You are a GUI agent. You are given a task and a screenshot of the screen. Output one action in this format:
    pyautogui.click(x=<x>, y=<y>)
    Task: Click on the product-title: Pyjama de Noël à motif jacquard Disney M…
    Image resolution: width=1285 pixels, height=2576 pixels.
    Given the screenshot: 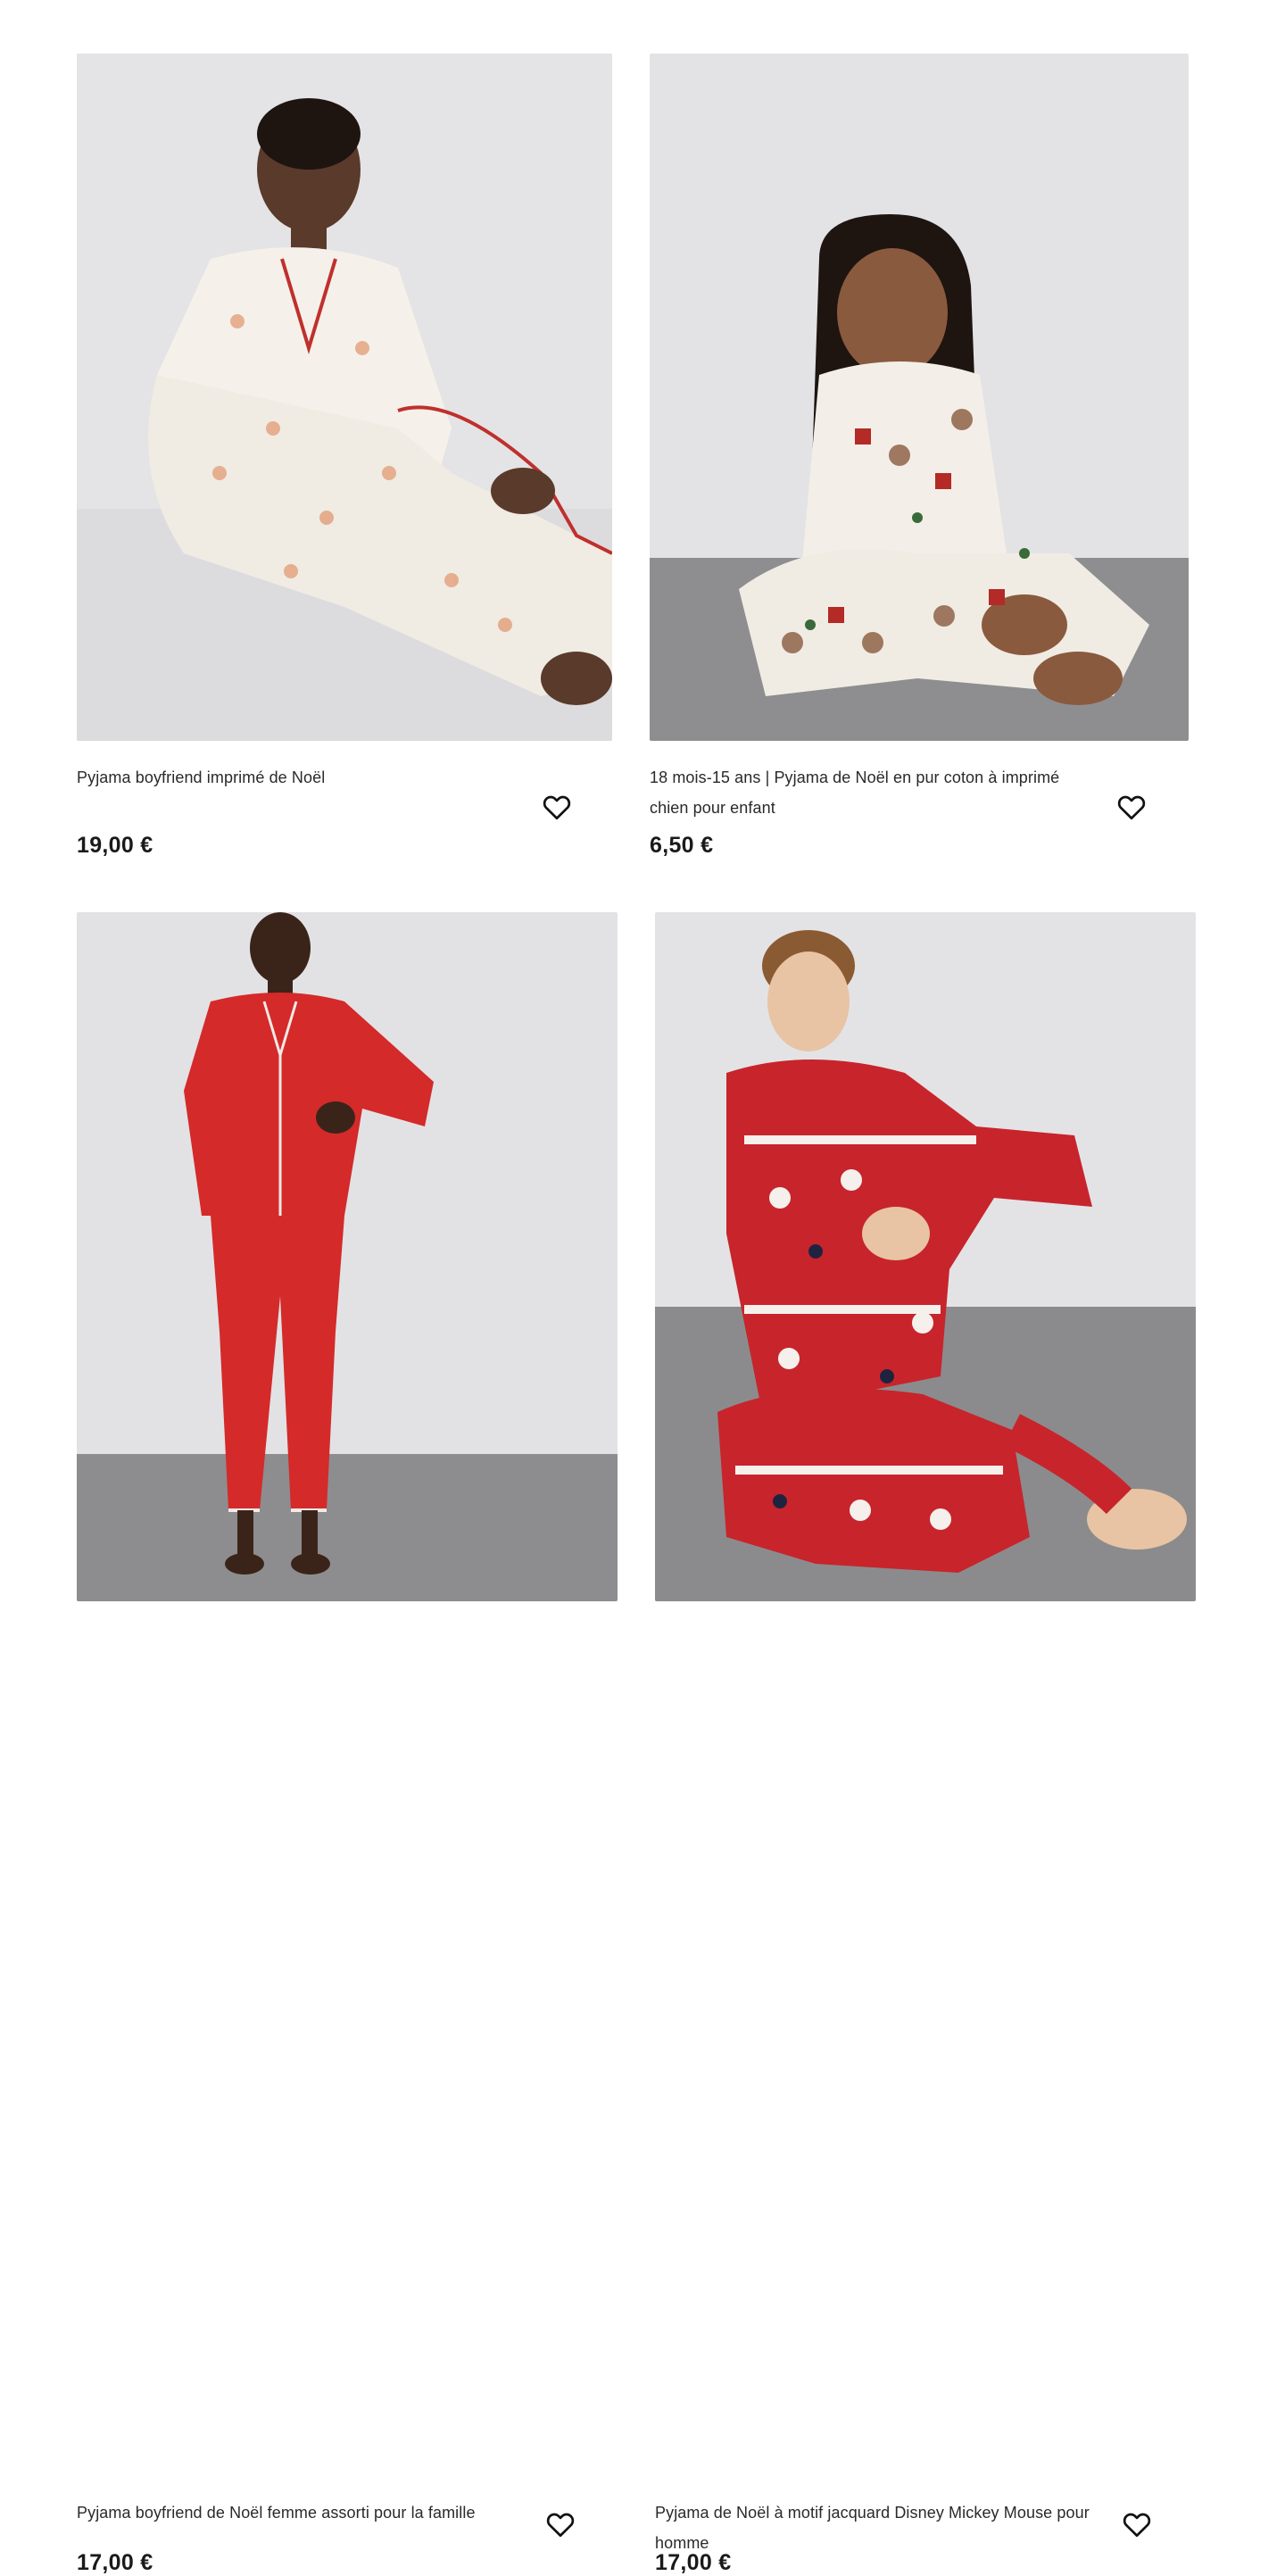 What is the action you would take?
    pyautogui.click(x=873, y=2527)
    